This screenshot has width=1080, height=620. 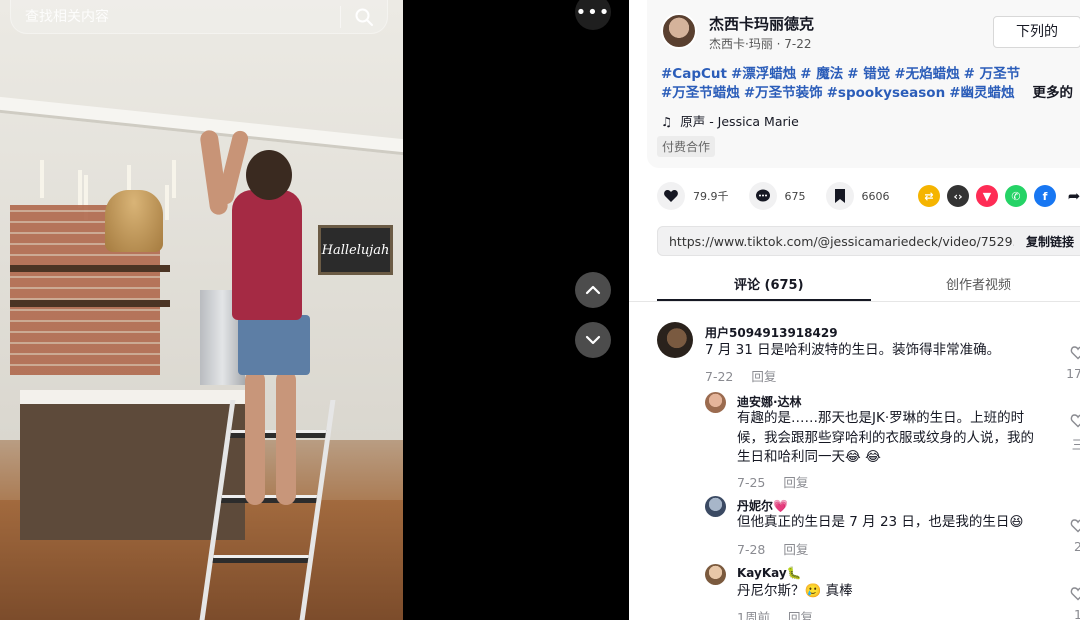 What do you see at coordinates (1071, 363) in the screenshot?
I see `comment-like-button: 174` at bounding box center [1071, 363].